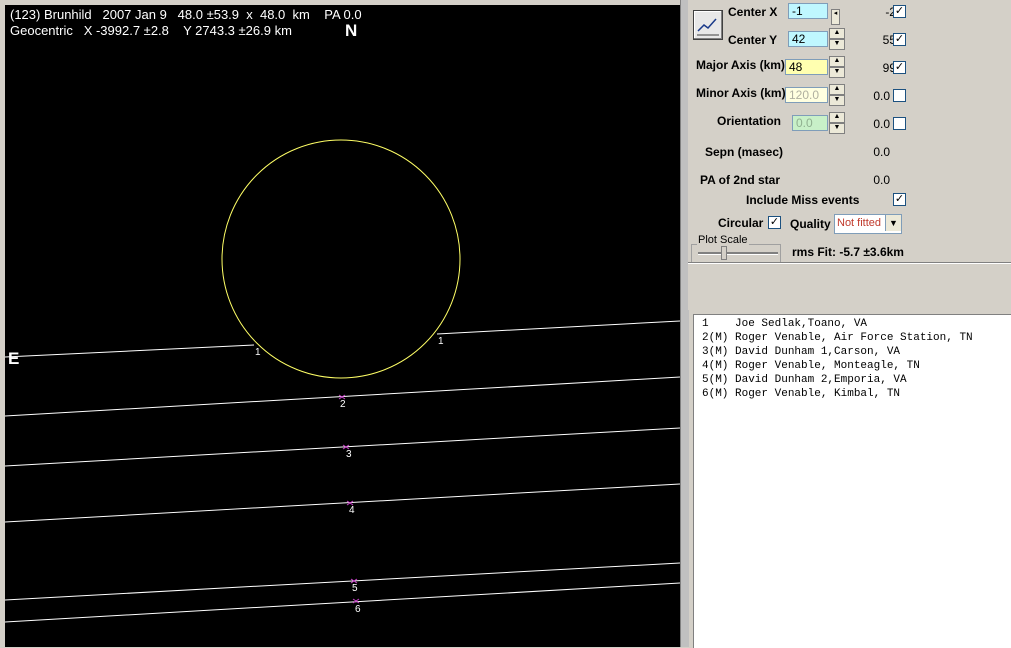 This screenshot has height=648, width=1011. I want to click on major-axis-label: Major Axis (km), so click(740, 65).